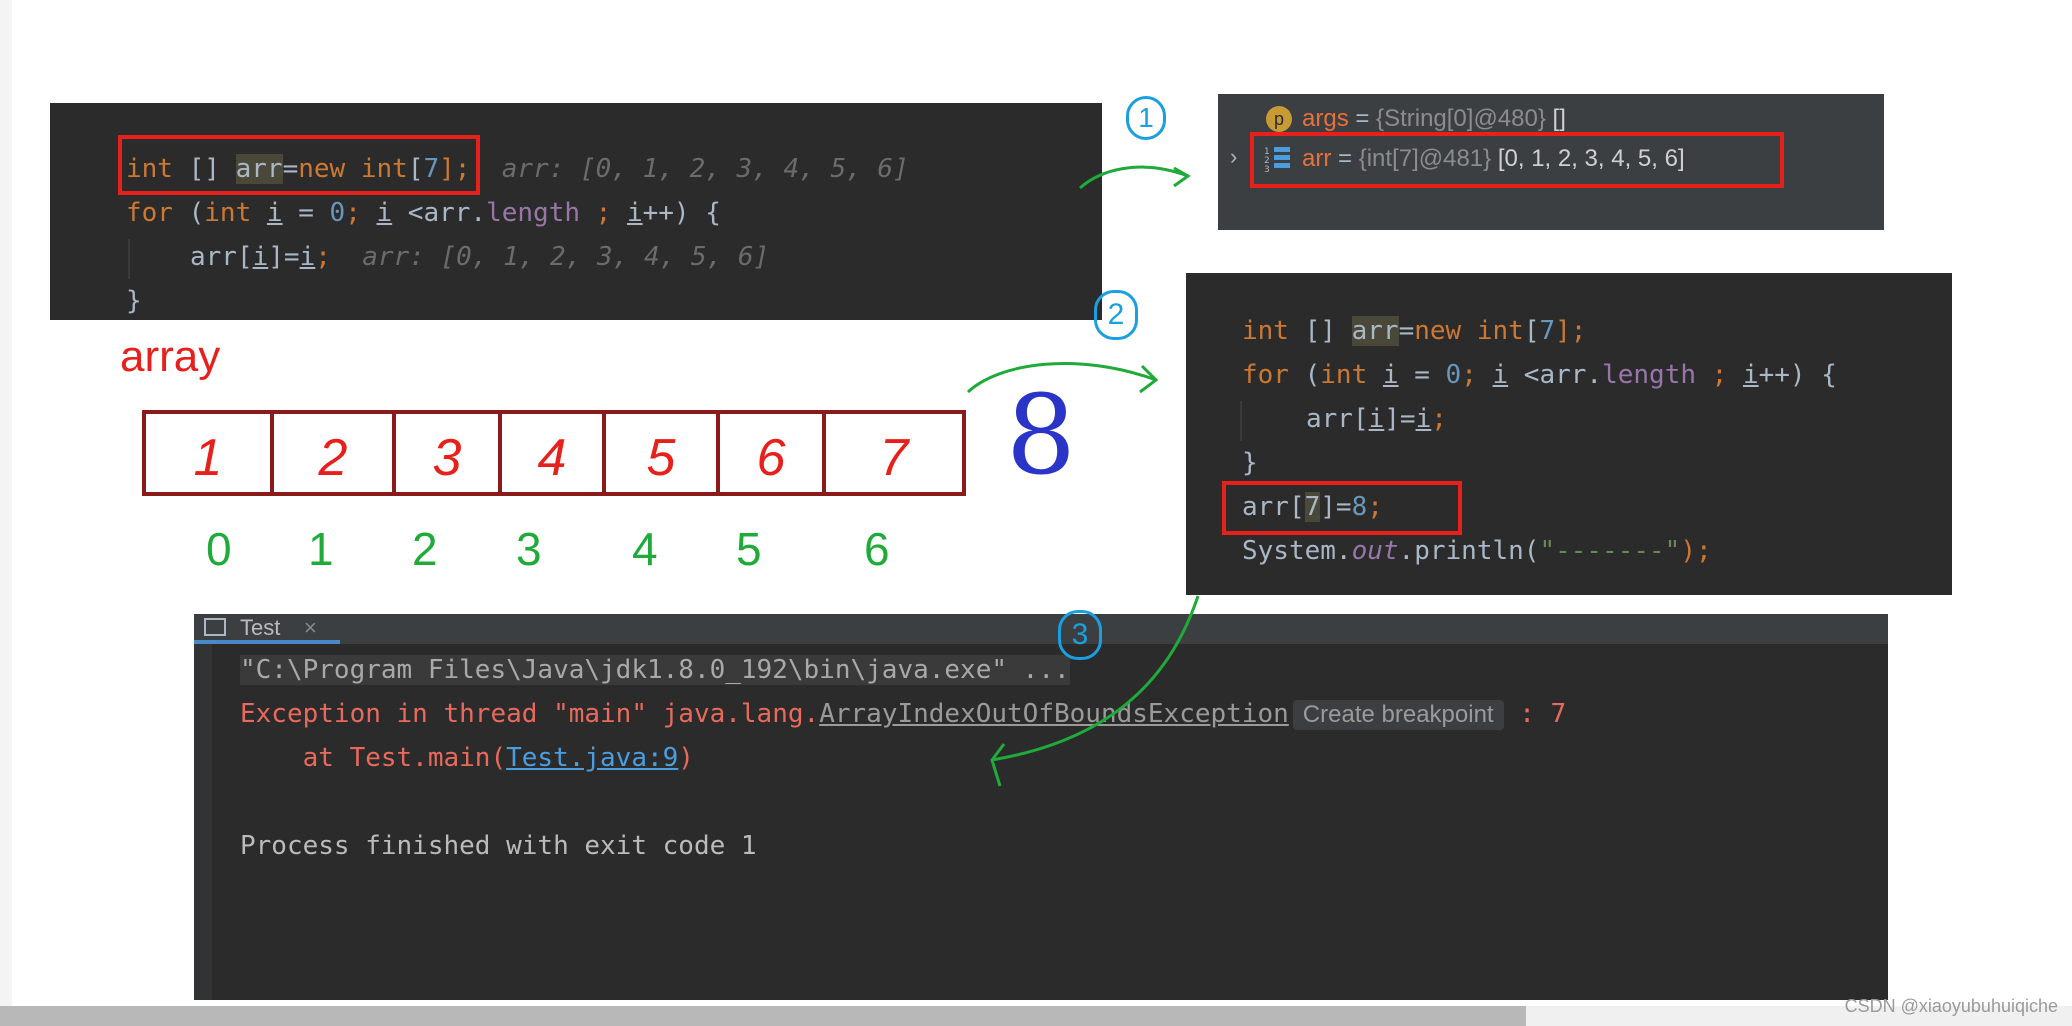  I want to click on array-index: 0, so click(219, 549).